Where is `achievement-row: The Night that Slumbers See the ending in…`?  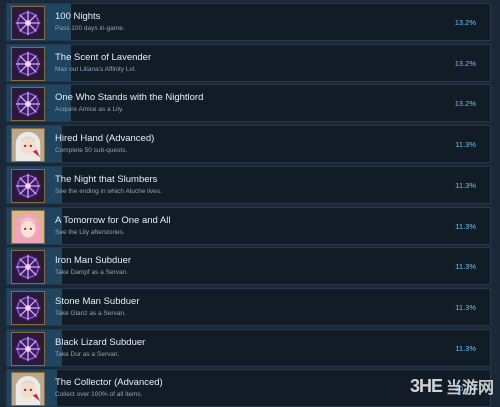
achievement-row: The Night that Slumbers See the ending in… is located at coordinates (248, 185).